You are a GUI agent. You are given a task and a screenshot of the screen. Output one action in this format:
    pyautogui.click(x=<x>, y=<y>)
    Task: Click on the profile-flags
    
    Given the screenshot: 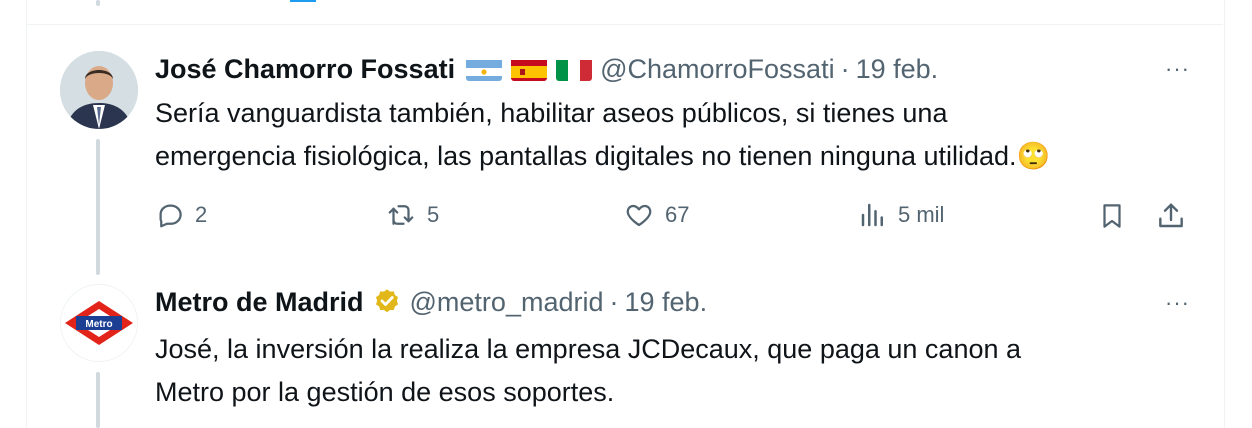 What is the action you would take?
    pyautogui.click(x=525, y=69)
    